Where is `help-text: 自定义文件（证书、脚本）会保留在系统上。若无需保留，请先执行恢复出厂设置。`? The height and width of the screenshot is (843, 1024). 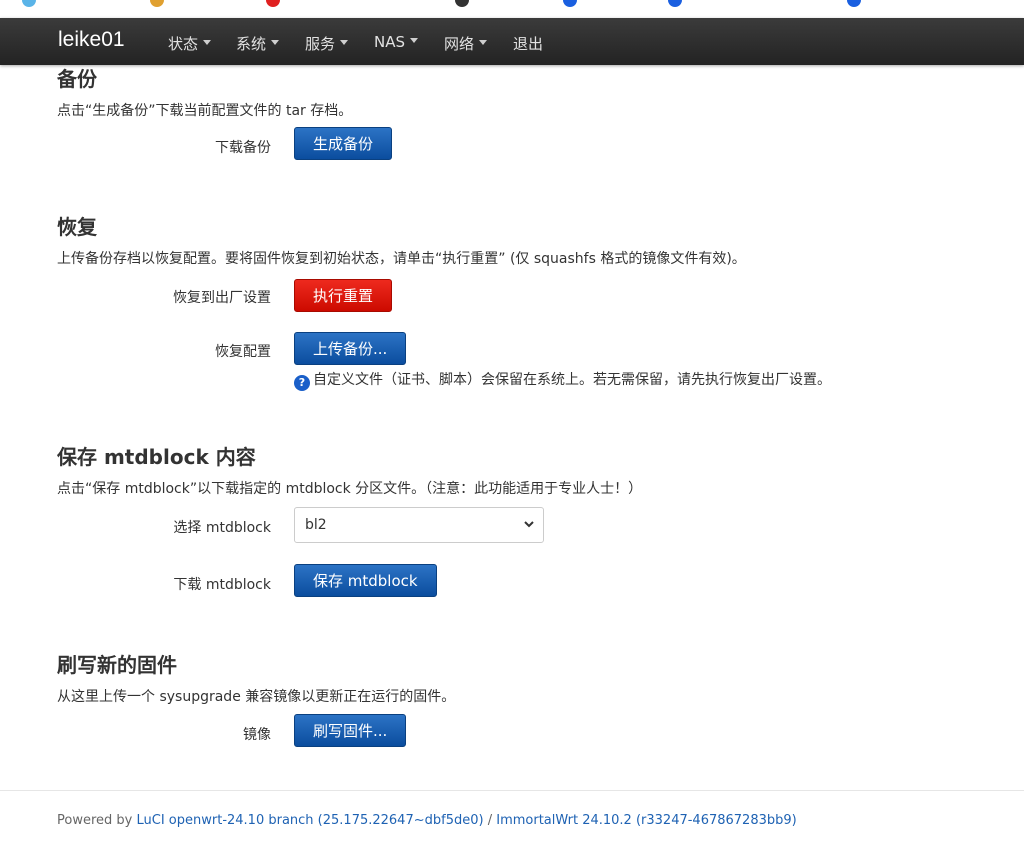
help-text: 自定义文件（证书、脚本）会保留在系统上。若无需保留，请先执行恢复出厂设置。 is located at coordinates (572, 380).